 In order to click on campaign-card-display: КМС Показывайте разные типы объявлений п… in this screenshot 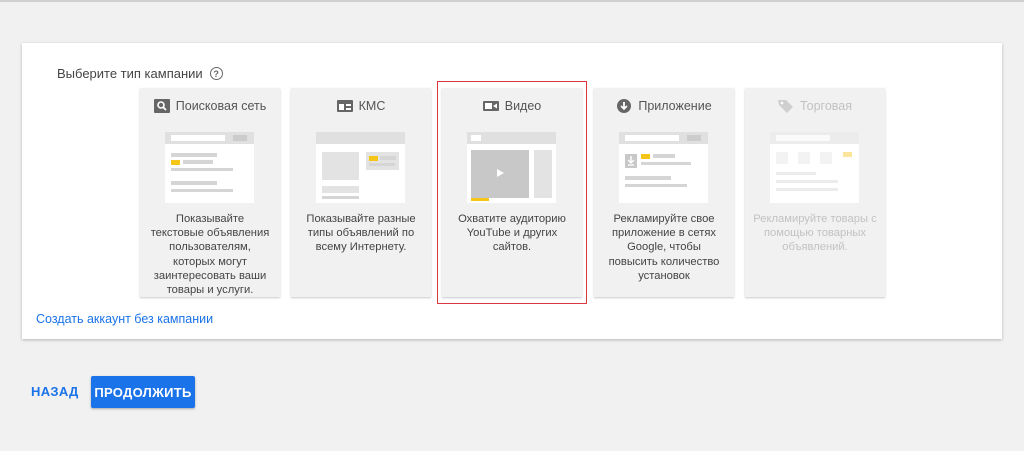, I will do `click(361, 192)`.